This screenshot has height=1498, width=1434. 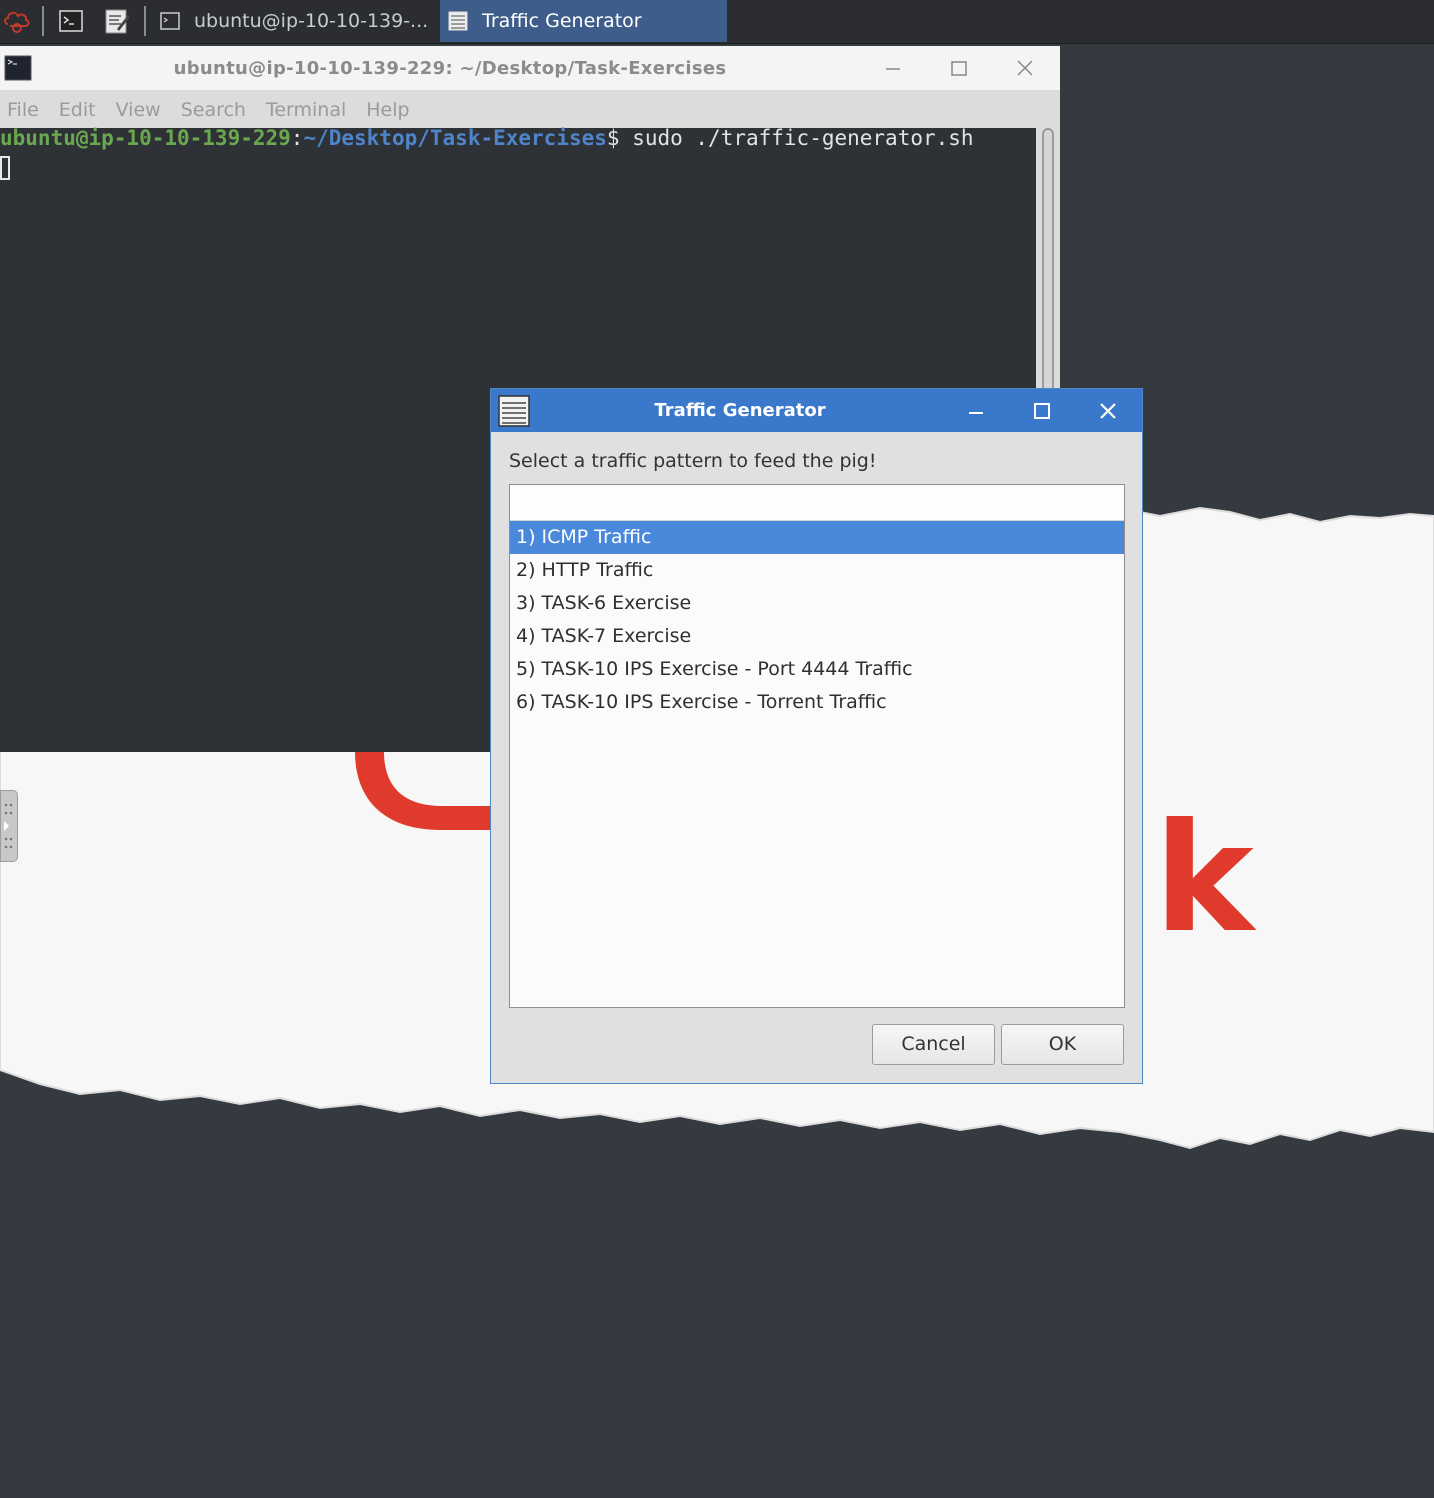 What do you see at coordinates (390, 110) in the screenshot?
I see `menu-help: Help` at bounding box center [390, 110].